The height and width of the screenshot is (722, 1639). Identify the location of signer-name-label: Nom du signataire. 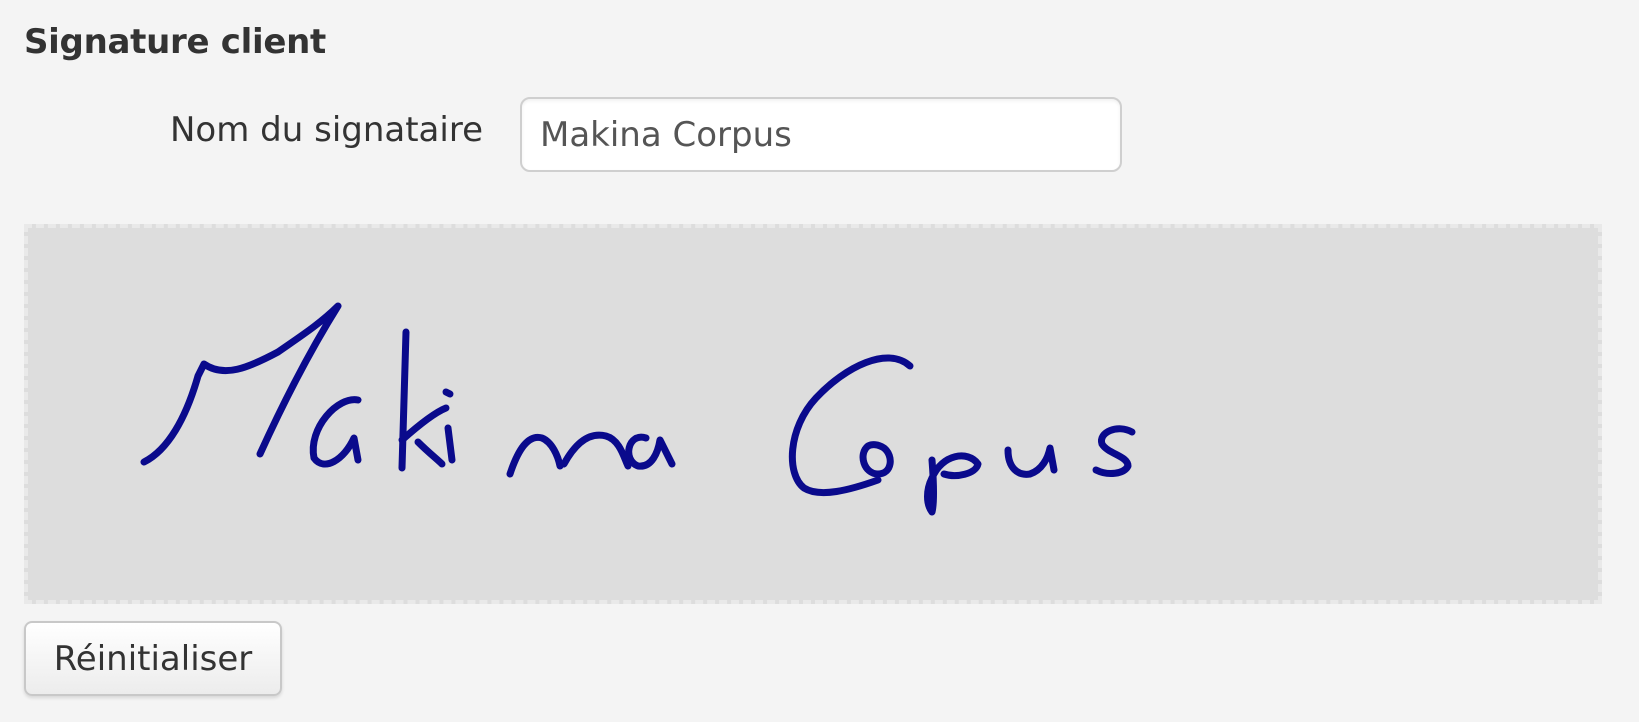
(326, 130).